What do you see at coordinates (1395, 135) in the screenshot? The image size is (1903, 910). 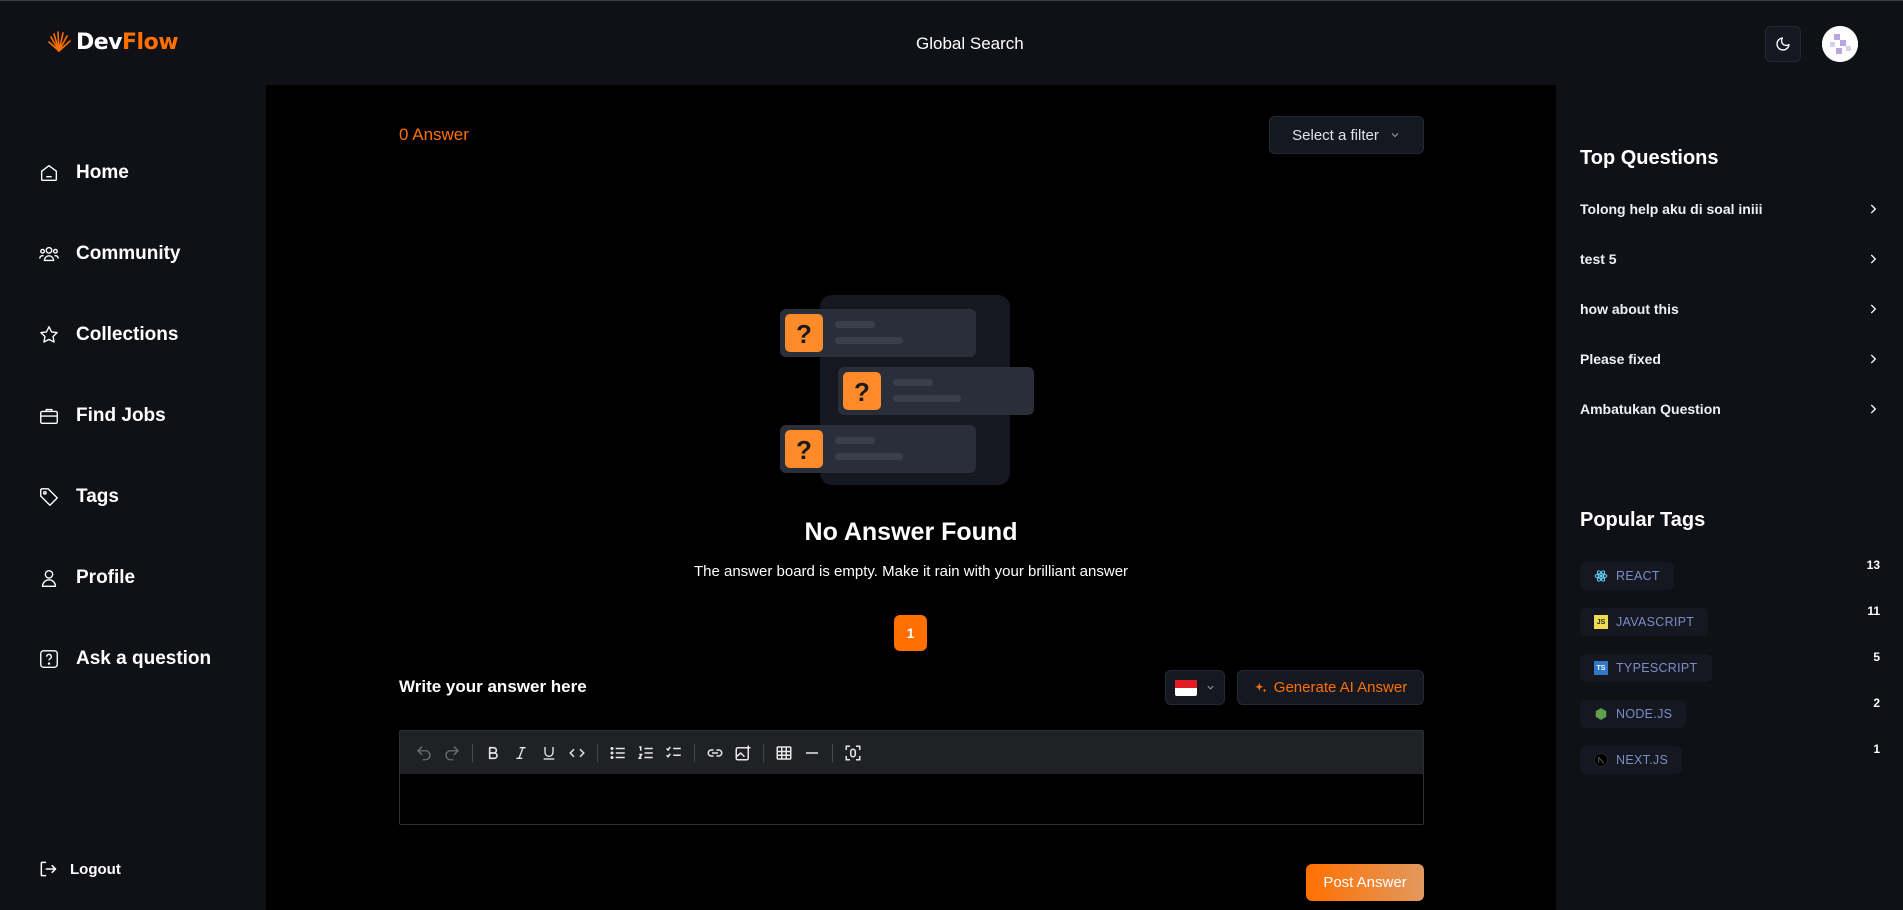 I see `chevron-down-icon` at bounding box center [1395, 135].